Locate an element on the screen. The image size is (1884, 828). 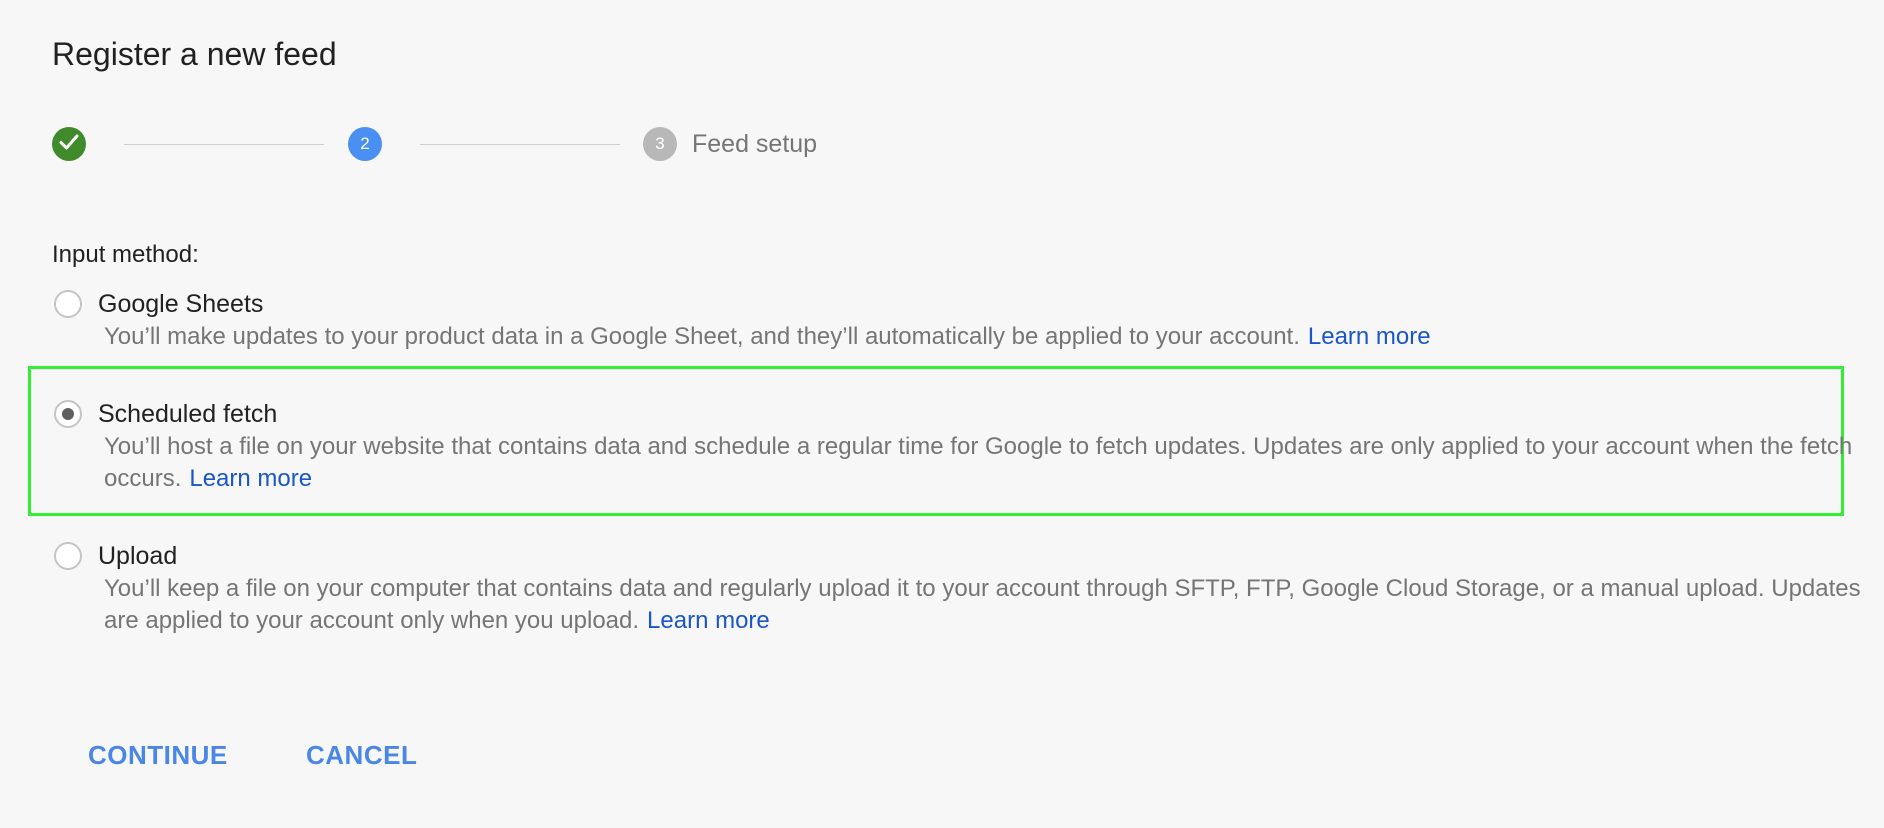
checkmark-icon is located at coordinates (69, 144).